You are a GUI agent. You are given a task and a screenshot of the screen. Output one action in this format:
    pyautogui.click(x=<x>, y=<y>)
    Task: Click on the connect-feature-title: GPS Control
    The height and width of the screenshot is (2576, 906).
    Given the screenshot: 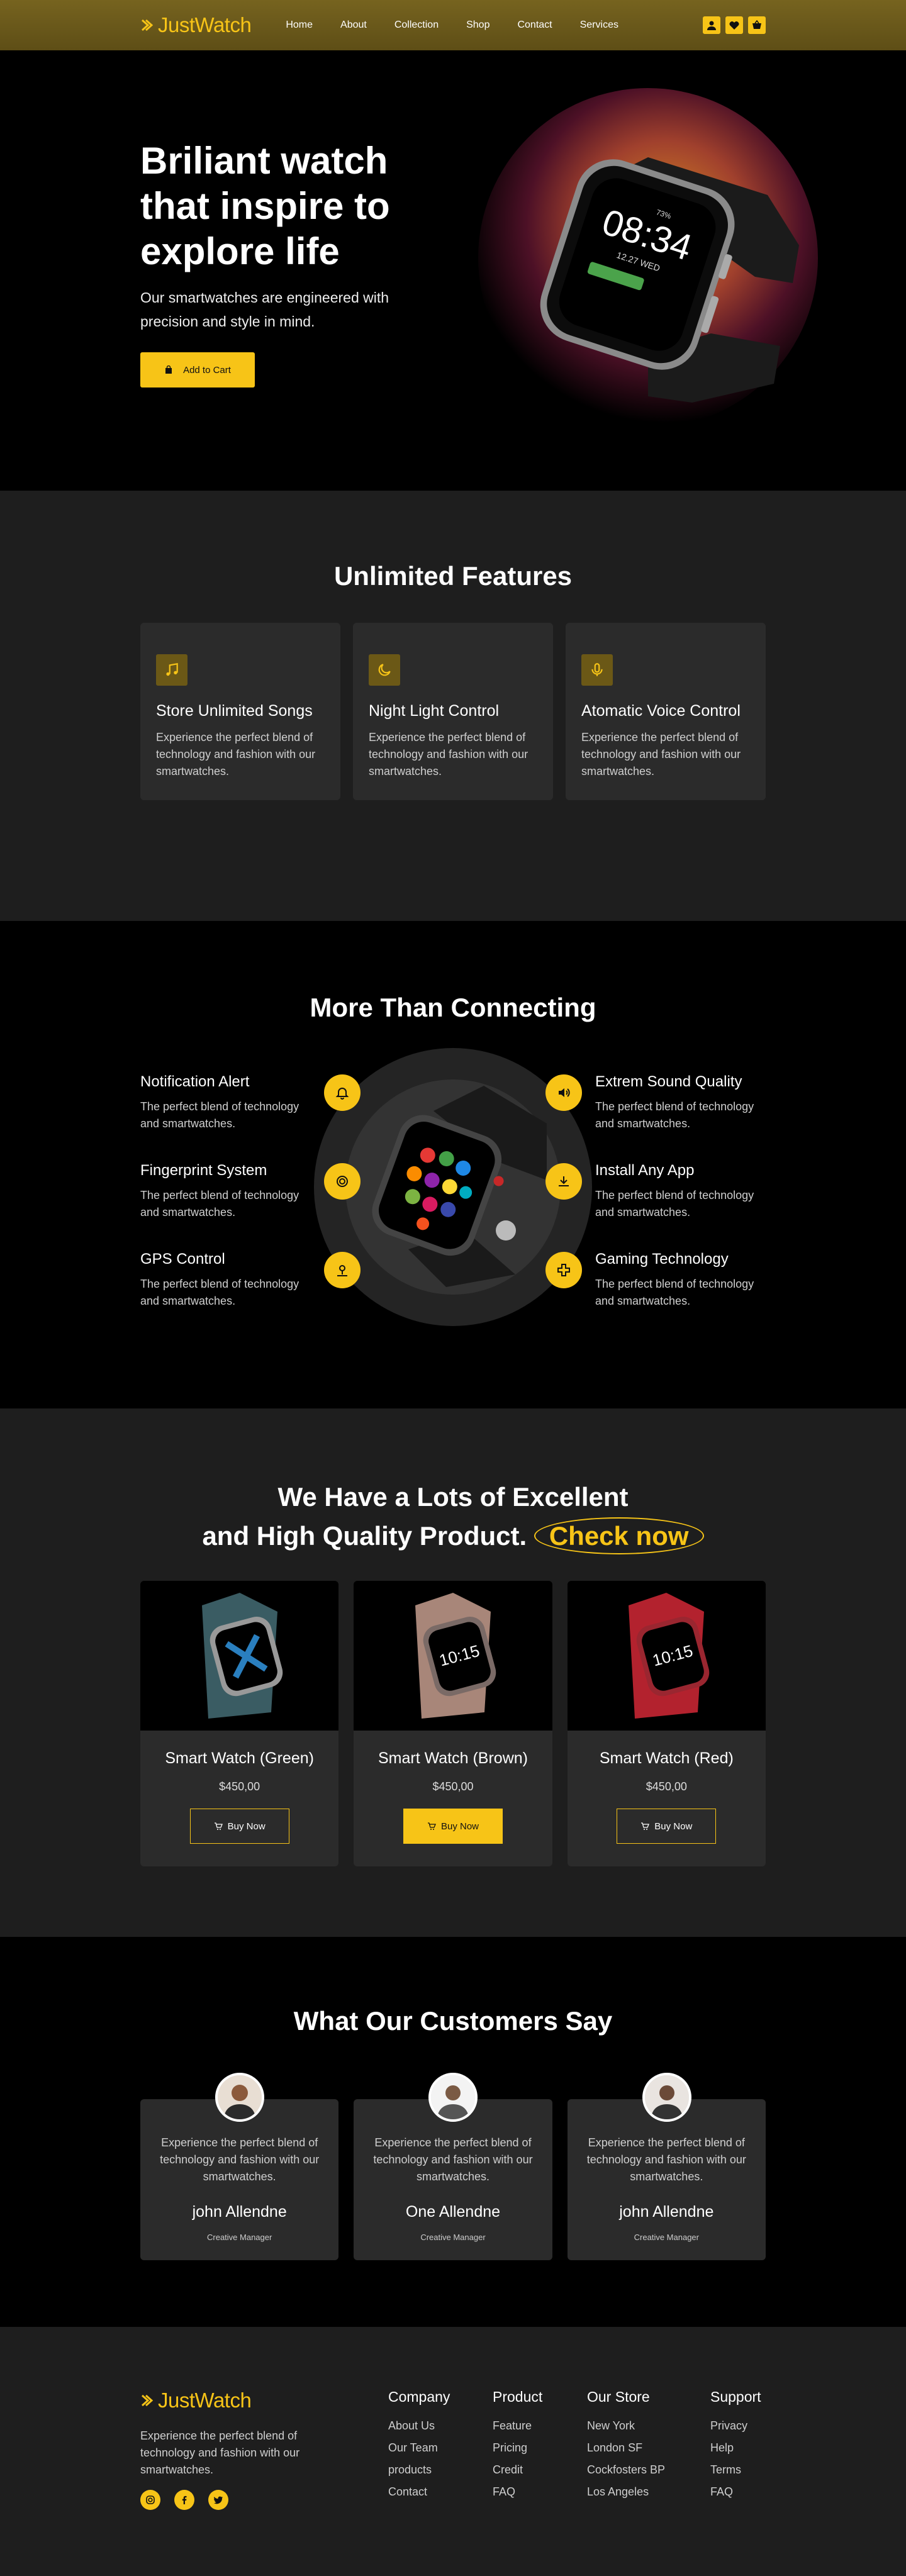 What is the action you would take?
    pyautogui.click(x=182, y=1259)
    